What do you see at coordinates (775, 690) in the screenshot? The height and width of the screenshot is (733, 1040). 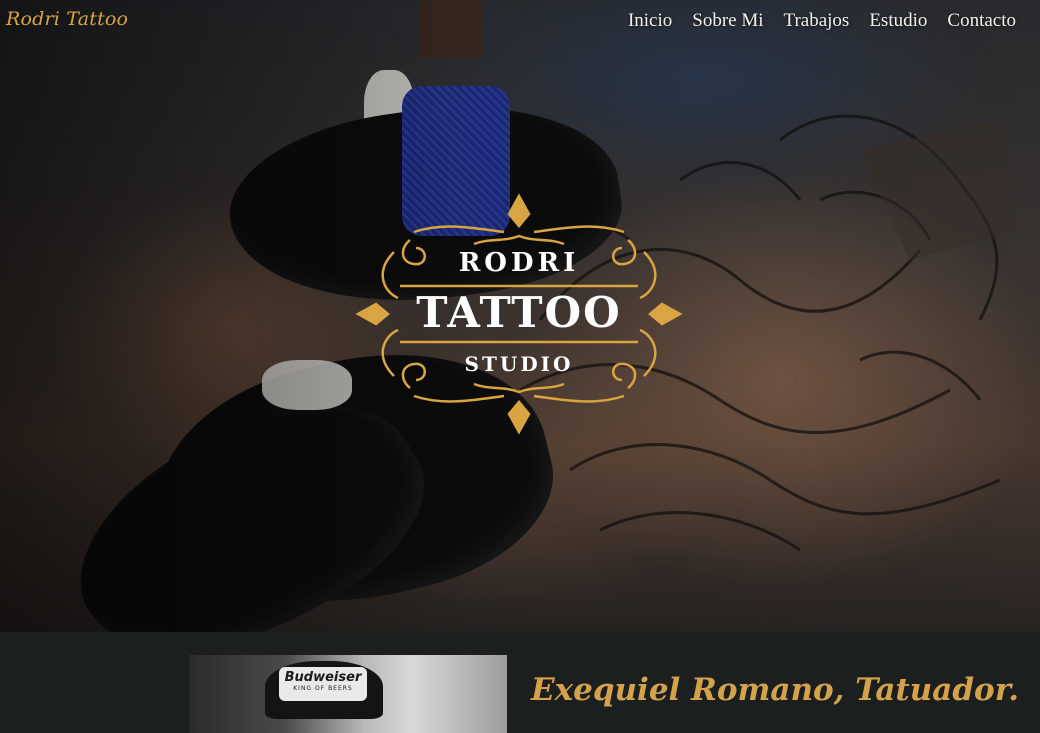 I see `about-title: Exequiel Romano, Tatuador.` at bounding box center [775, 690].